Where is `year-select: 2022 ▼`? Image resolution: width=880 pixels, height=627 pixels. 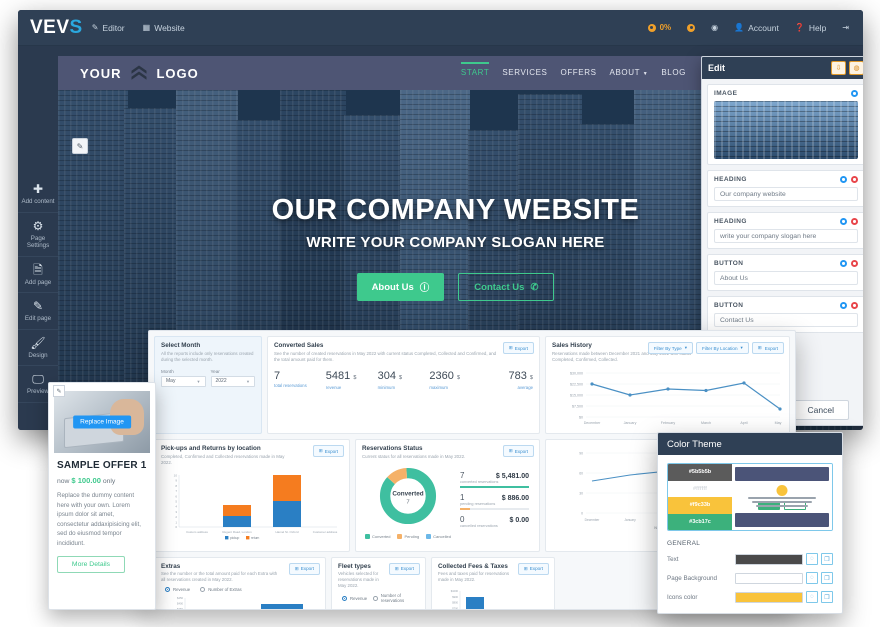 year-select: 2022 ▼ is located at coordinates (232, 381).